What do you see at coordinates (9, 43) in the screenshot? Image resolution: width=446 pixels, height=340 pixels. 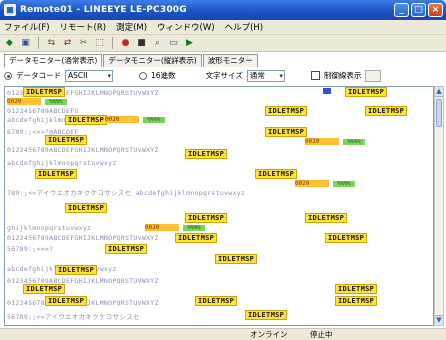 I see `app-logo-icon: ◆` at bounding box center [9, 43].